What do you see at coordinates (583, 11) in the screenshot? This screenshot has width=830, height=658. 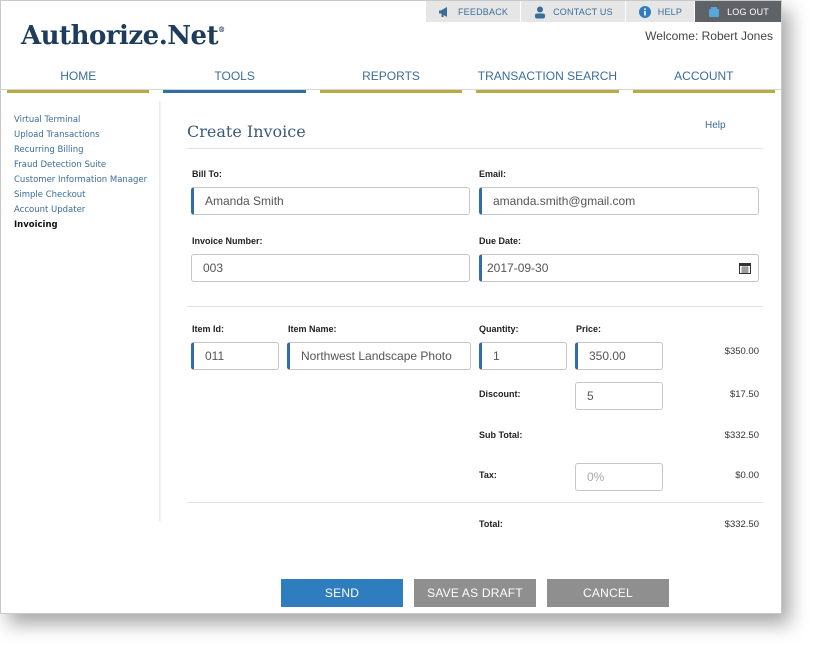 I see `contact-us-label: CONTACT US` at bounding box center [583, 11].